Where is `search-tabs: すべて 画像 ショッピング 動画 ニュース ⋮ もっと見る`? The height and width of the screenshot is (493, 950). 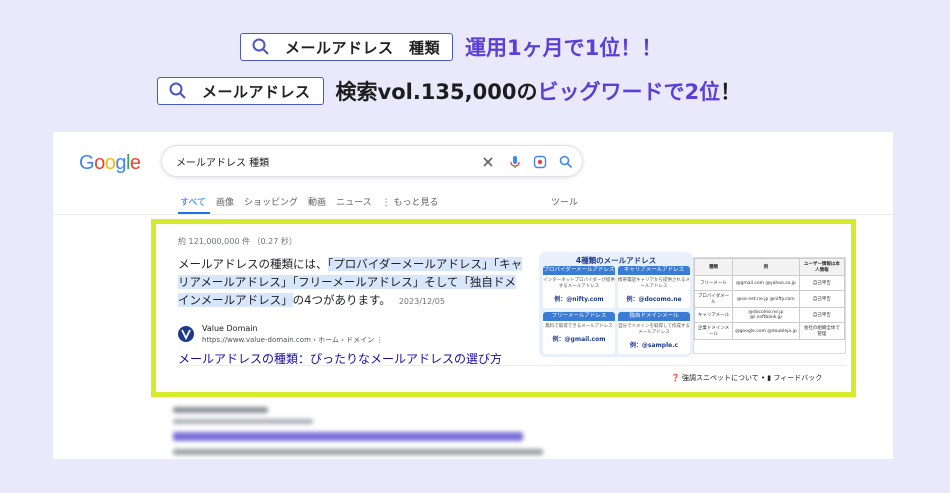
search-tabs: すべて 画像 ショッピング 動画 ニュース ⋮ もっと見る is located at coordinates (314, 201).